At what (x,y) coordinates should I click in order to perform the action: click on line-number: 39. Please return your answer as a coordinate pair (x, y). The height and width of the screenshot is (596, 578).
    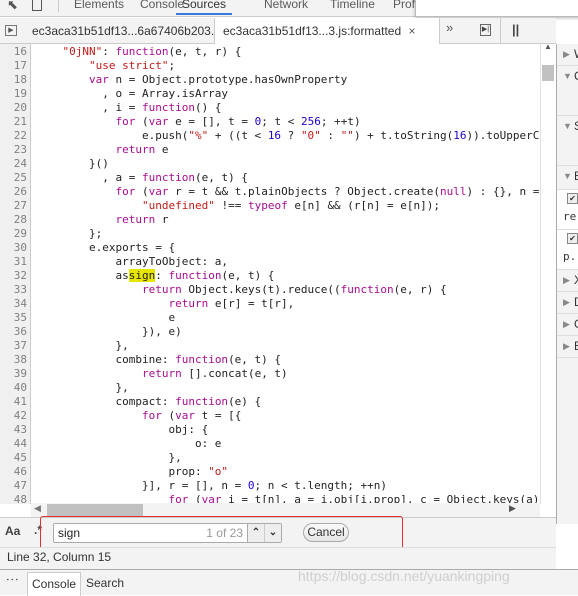
    Looking at the image, I should click on (13, 374).